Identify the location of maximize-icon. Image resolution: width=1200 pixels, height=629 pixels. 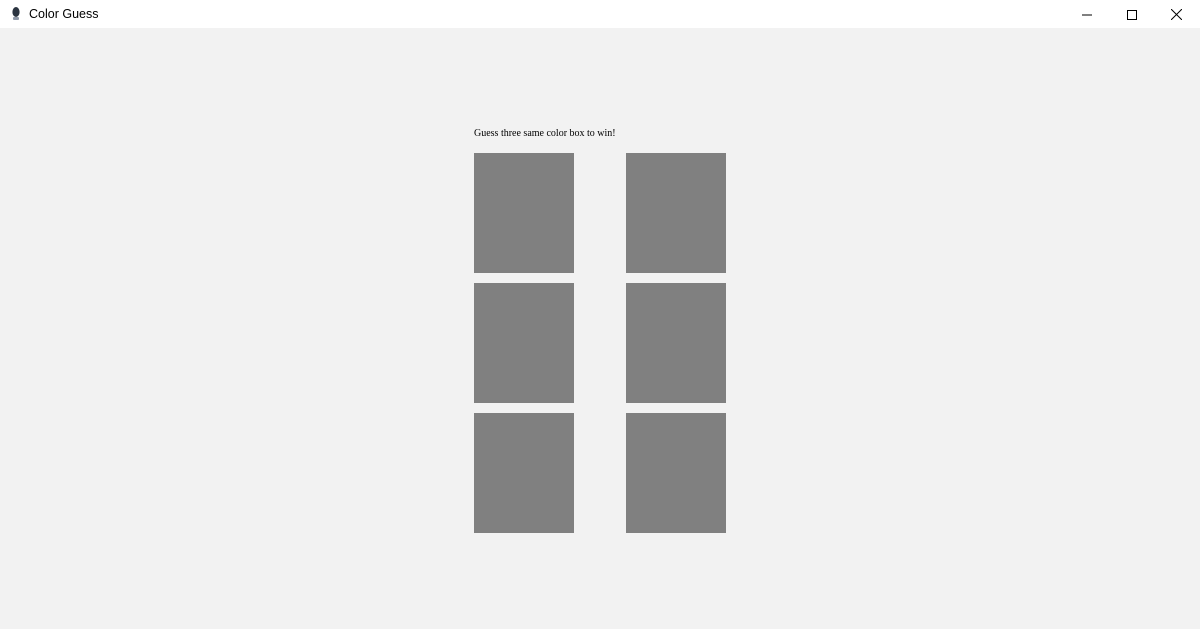
(1131, 14).